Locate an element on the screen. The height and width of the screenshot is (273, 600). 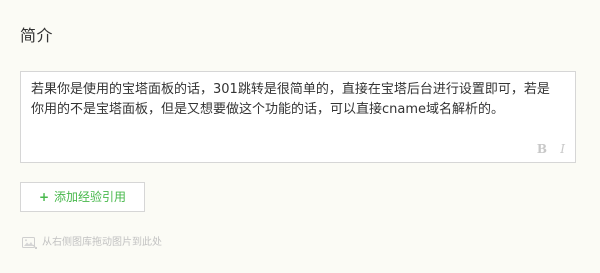
add-reference-button: + 添加经验引用 is located at coordinates (82, 197).